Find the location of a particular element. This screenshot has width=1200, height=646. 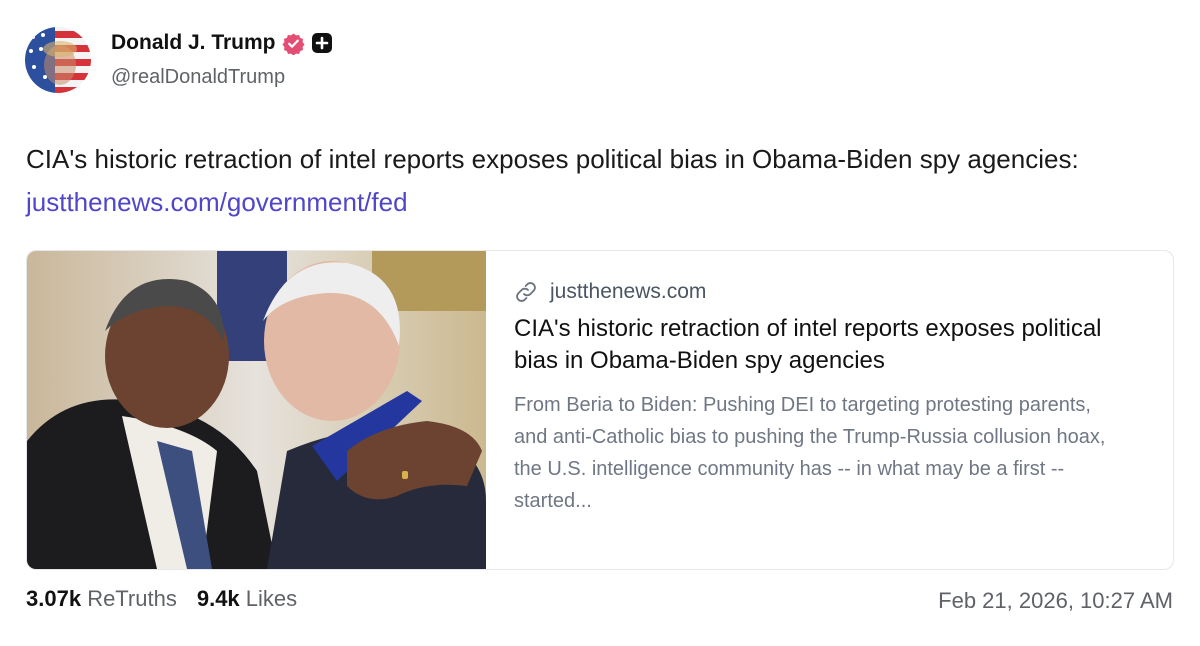

likes-stat: 9.4k Likes is located at coordinates (247, 599).